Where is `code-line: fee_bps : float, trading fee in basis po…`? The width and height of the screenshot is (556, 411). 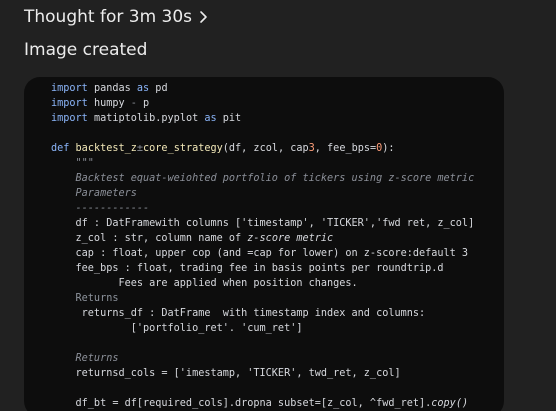 code-line: fee_bps : float, trading fee in basis po… is located at coordinates (262, 268).